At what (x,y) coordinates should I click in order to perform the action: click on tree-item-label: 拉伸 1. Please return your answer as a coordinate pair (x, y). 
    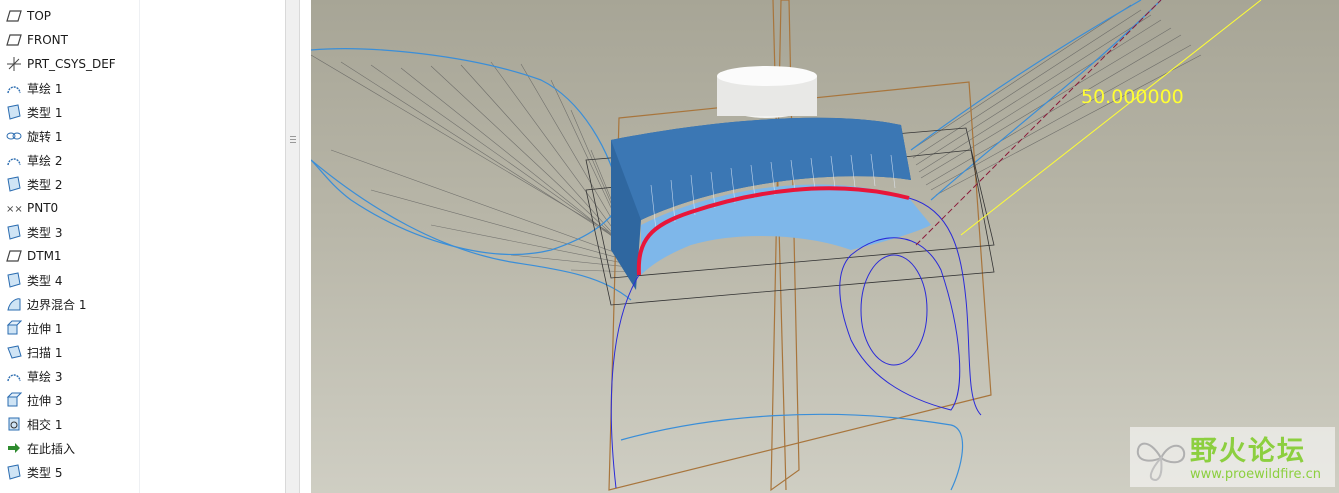
    Looking at the image, I should click on (45, 328).